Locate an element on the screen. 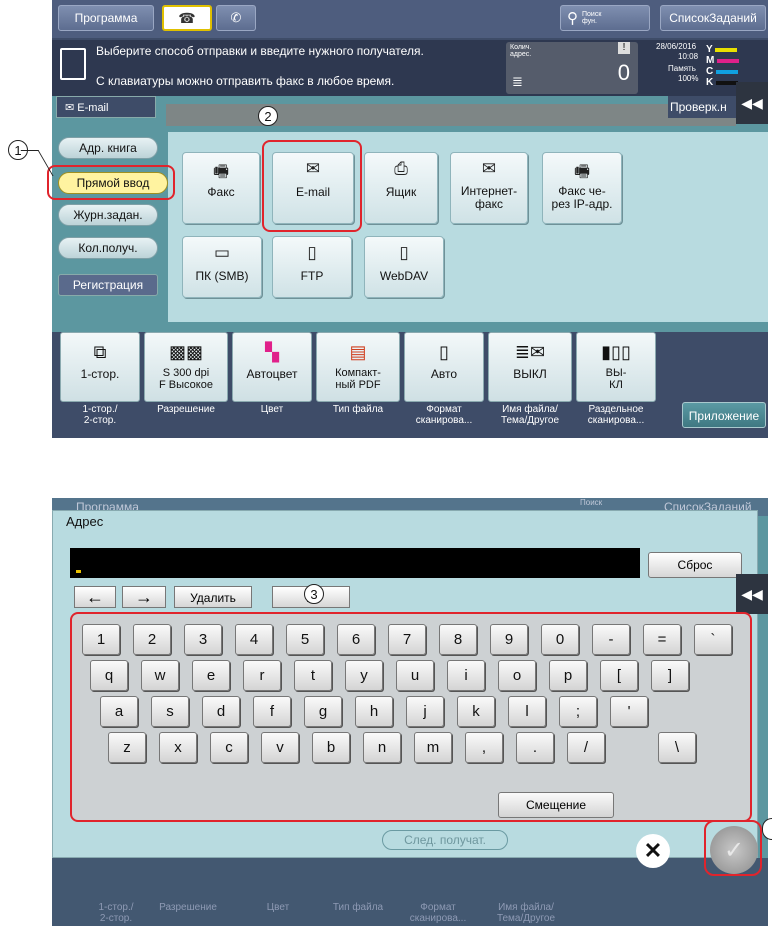 This screenshot has height=926, width=772. key-1-3: r is located at coordinates (262, 675).